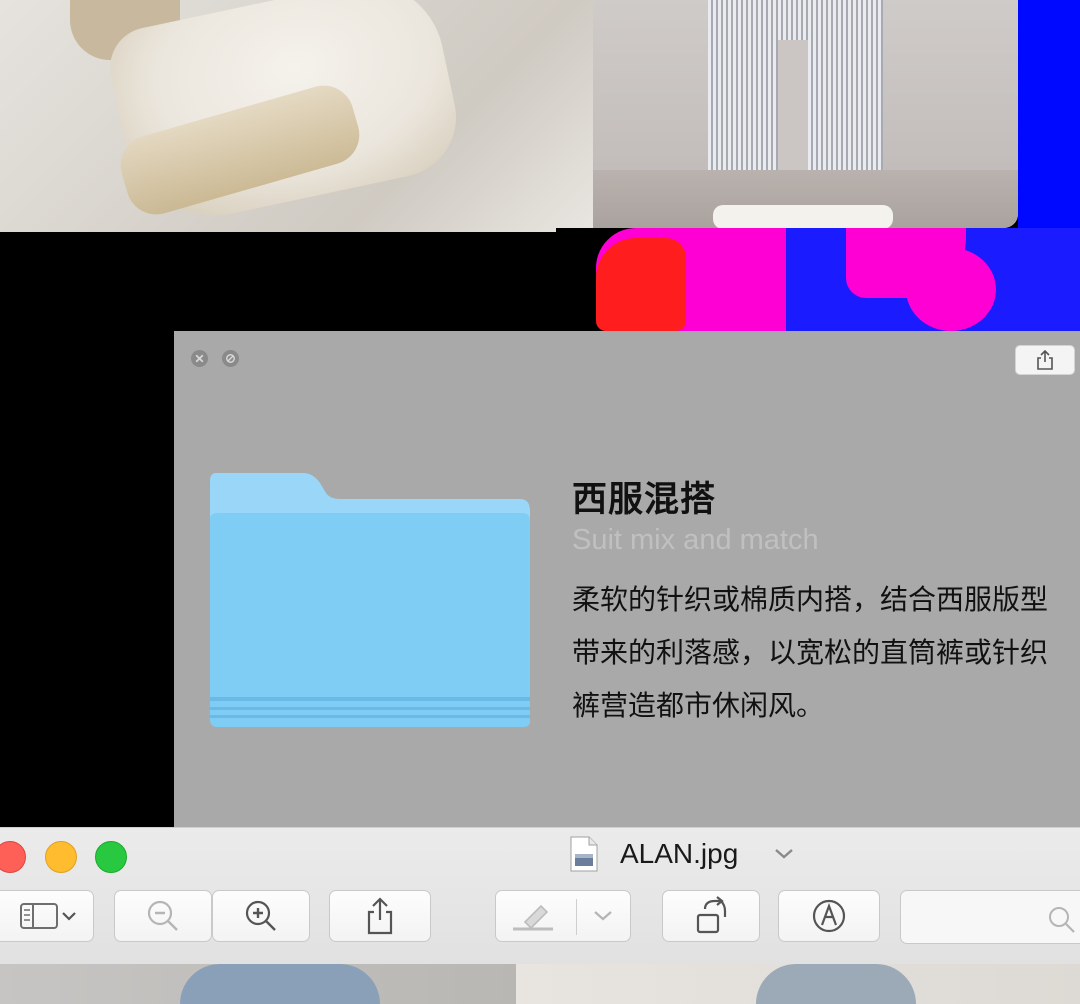 This screenshot has width=1080, height=1004. I want to click on zoom-in-button, so click(261, 916).